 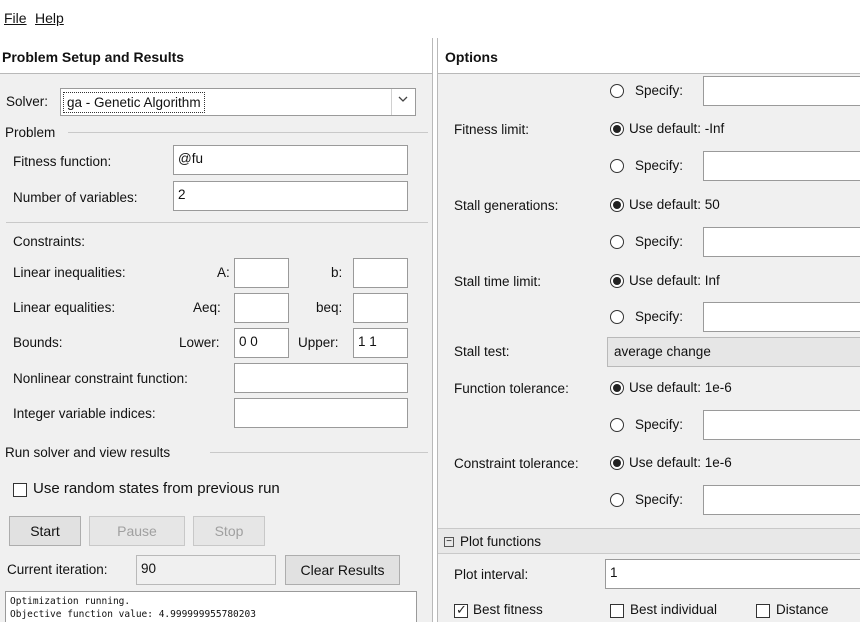 I want to click on options-header: Options, so click(x=649, y=56).